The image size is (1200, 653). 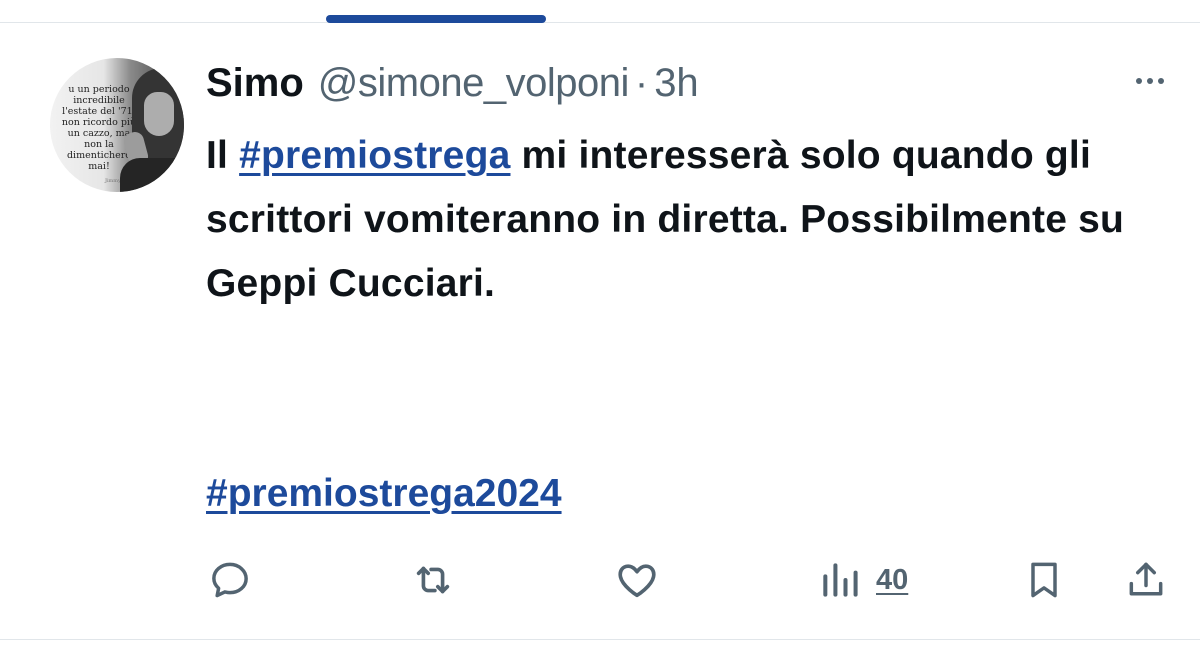 I want to click on active-tab-indicator, so click(x=436, y=19).